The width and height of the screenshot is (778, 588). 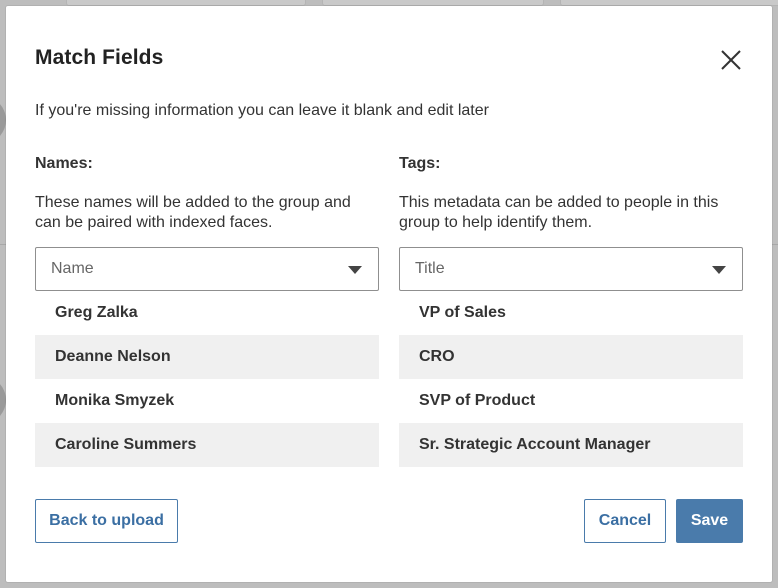 What do you see at coordinates (115, 400) in the screenshot?
I see `list-item: Monika Smyzek` at bounding box center [115, 400].